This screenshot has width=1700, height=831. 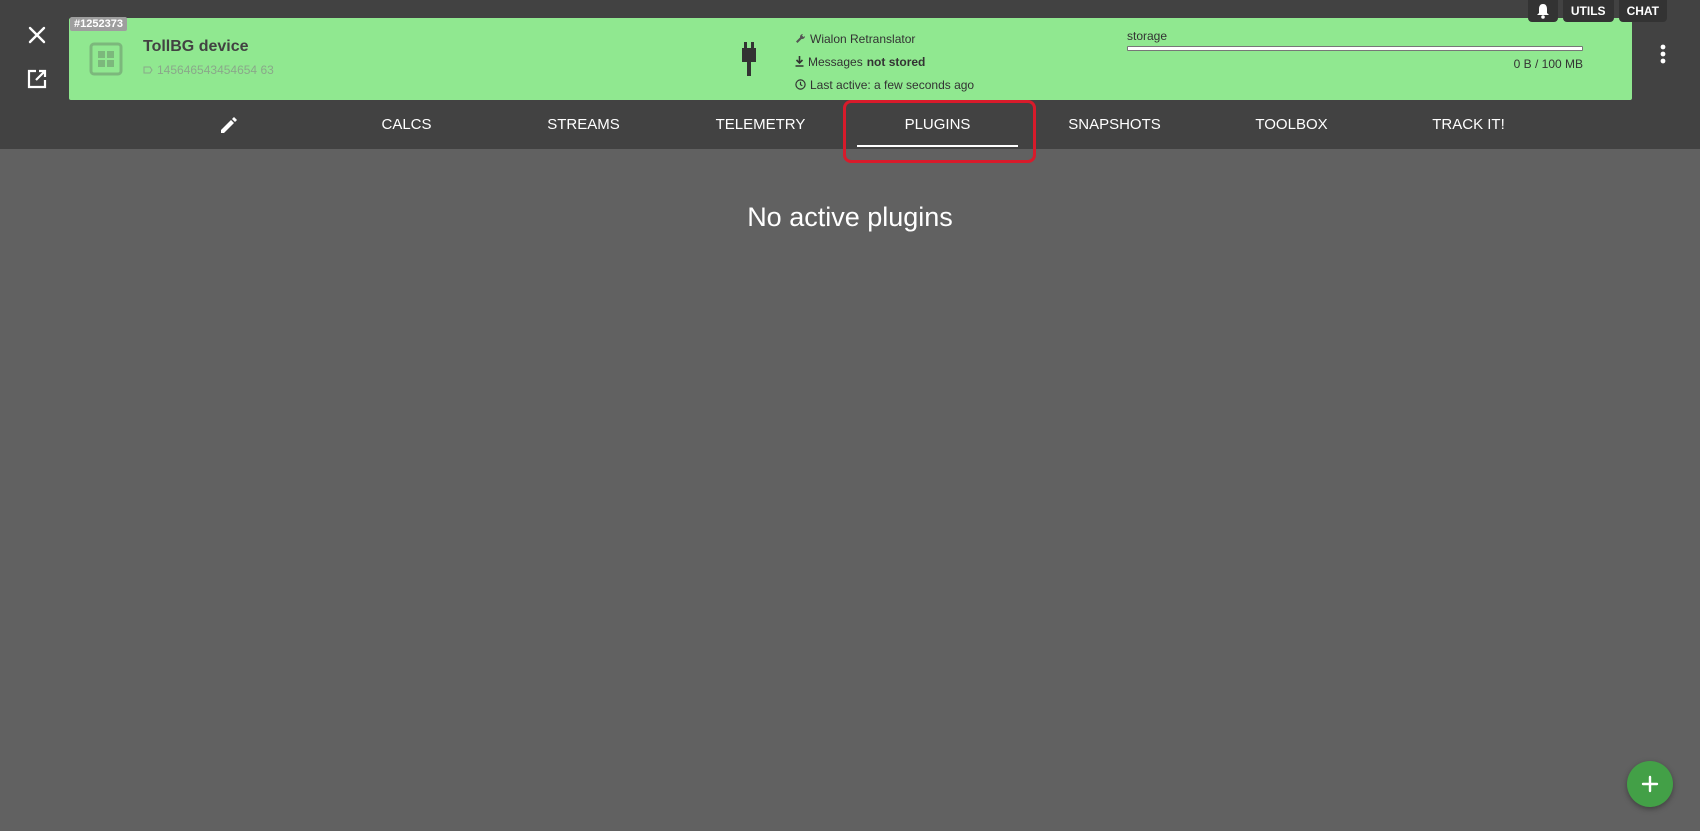 What do you see at coordinates (106, 59) in the screenshot?
I see `device-chip-icon` at bounding box center [106, 59].